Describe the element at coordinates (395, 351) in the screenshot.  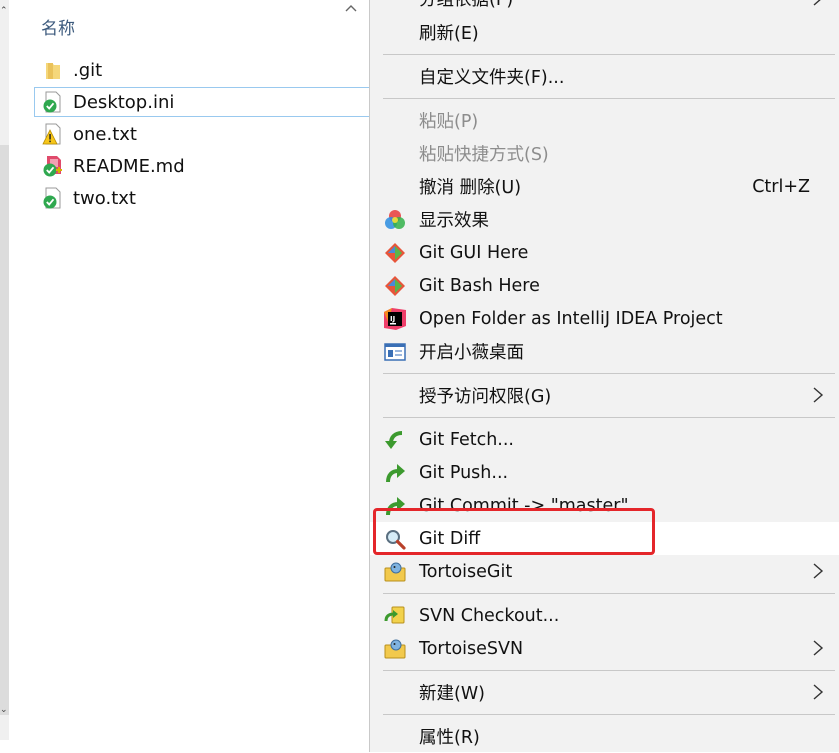
I see `desktop-window-icon` at that location.